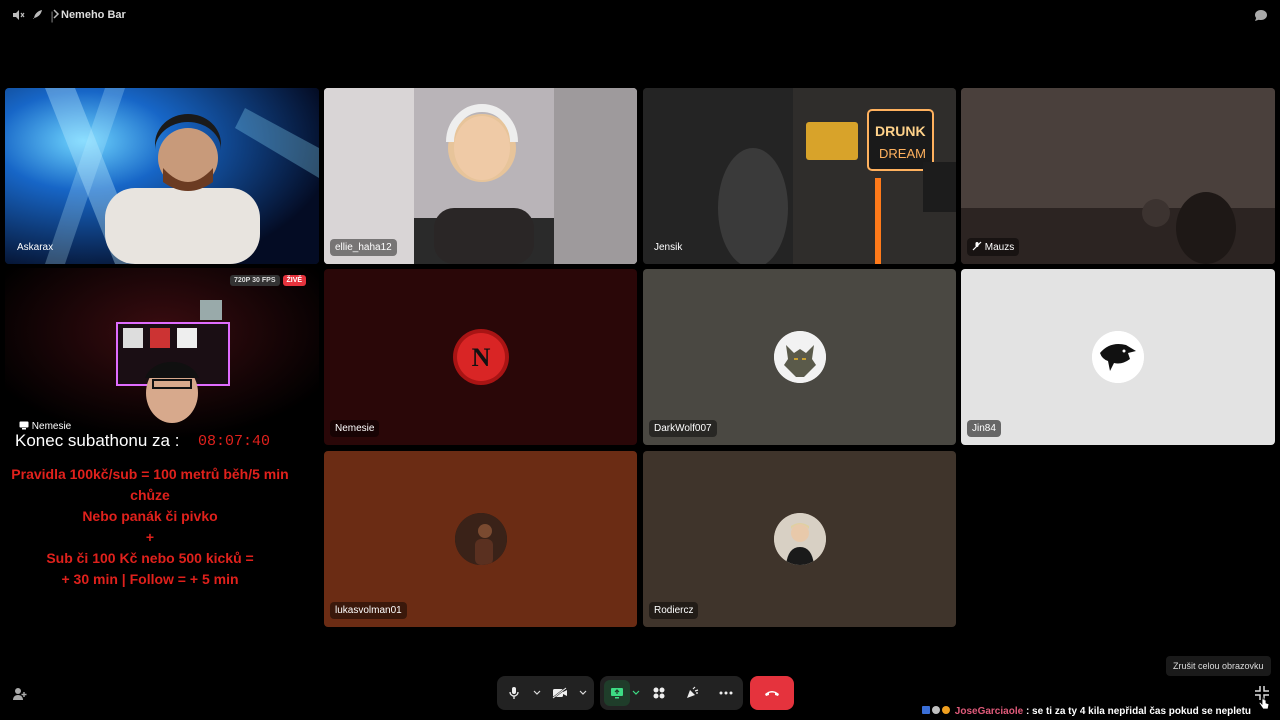  I want to click on channel-title: Nemeho Bar, so click(93, 15).